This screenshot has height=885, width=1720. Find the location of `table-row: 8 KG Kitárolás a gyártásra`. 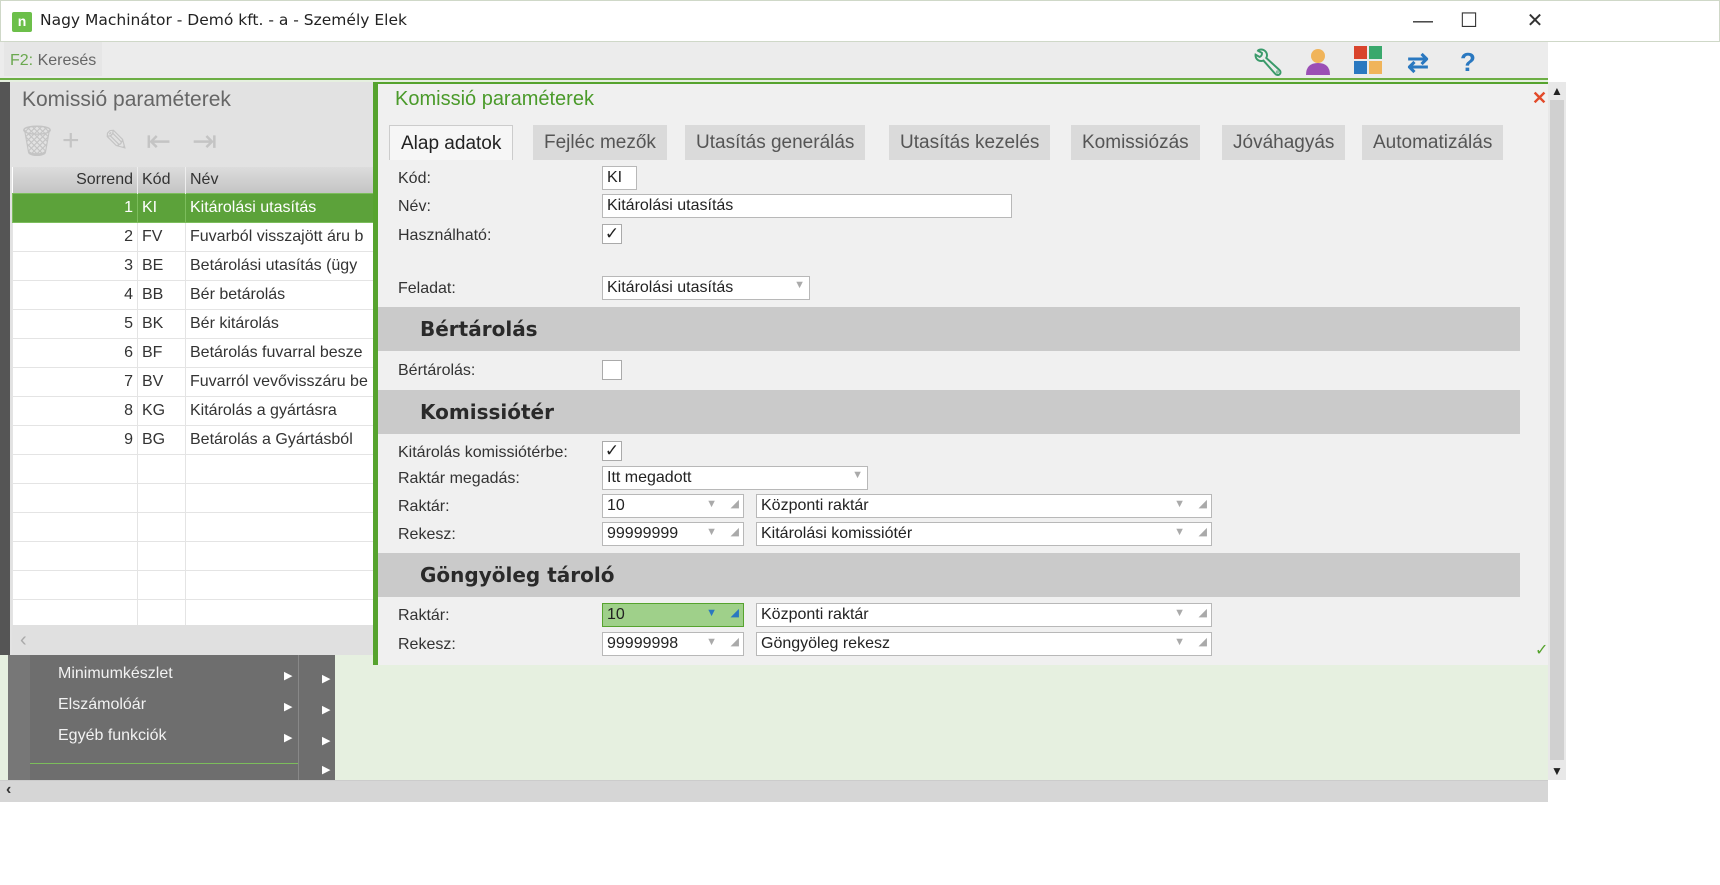

table-row: 8 KG Kitárolás a gyártásra is located at coordinates (193, 410).